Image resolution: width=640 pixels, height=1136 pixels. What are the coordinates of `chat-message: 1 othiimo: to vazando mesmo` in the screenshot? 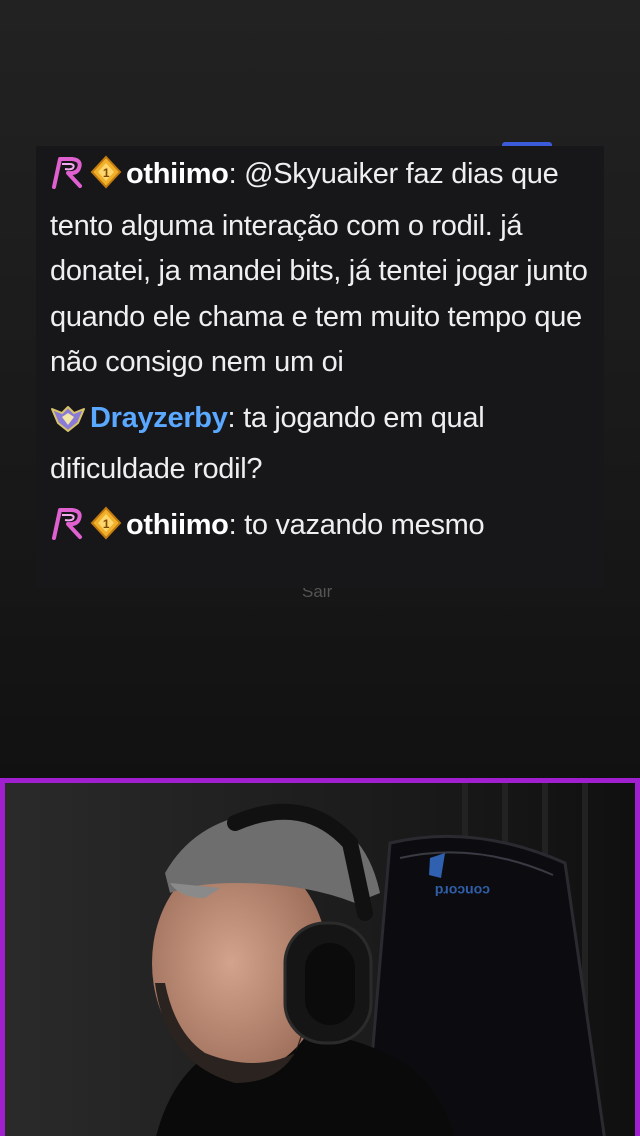 It's located at (320, 529).